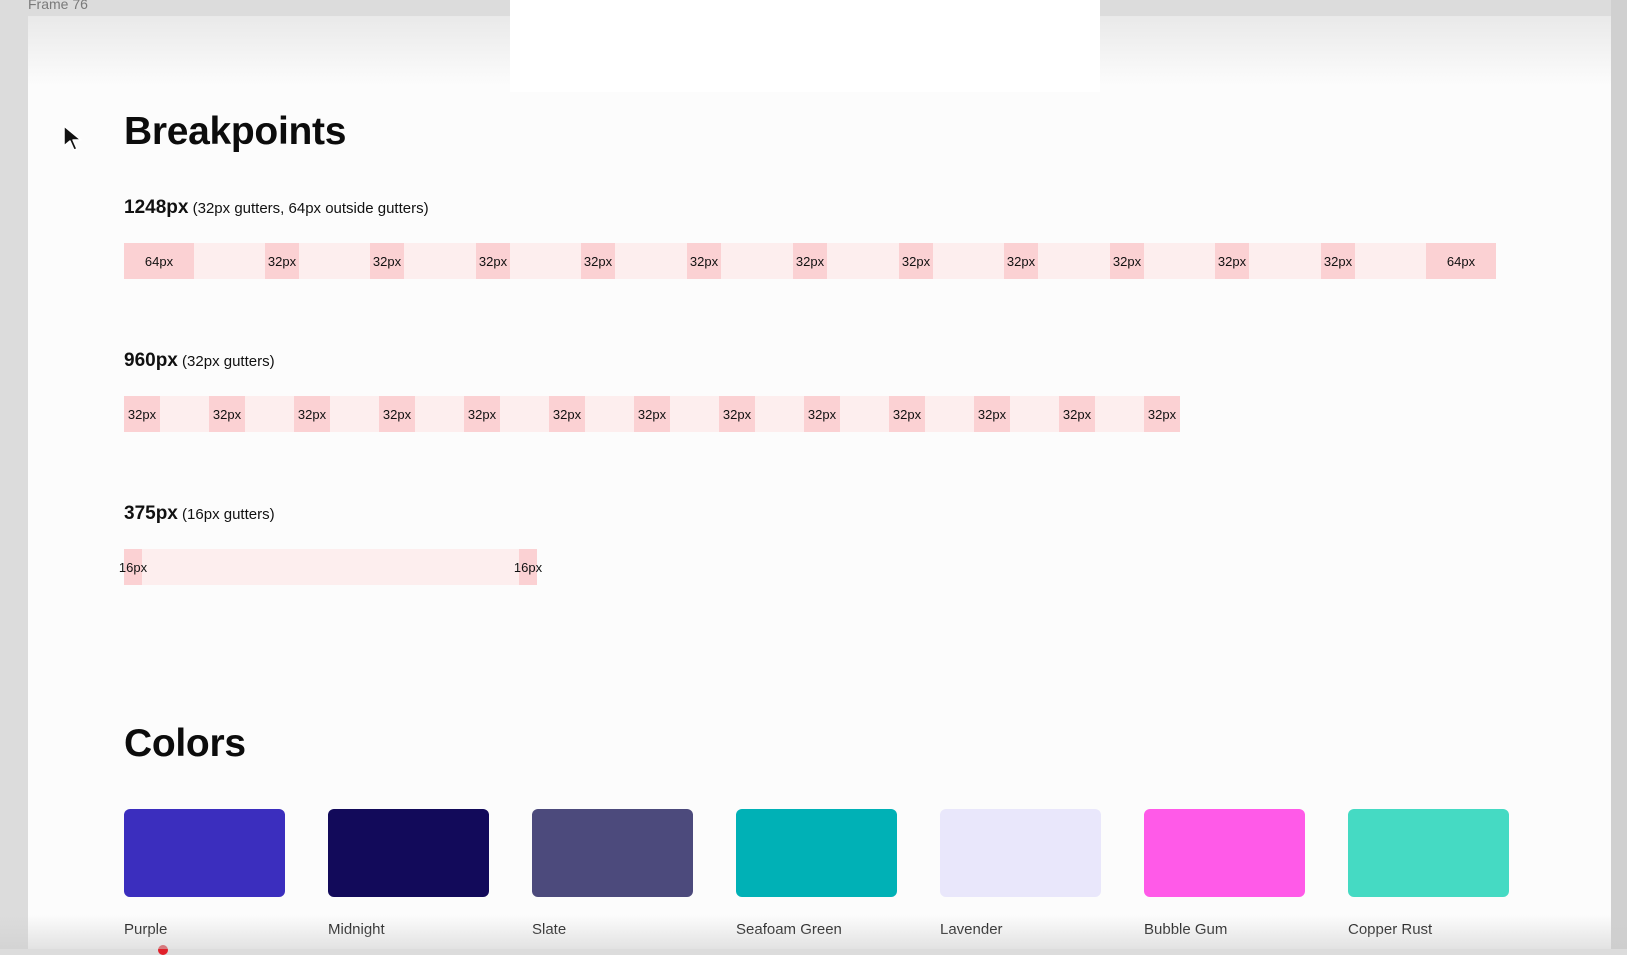 This screenshot has height=955, width=1627. Describe the element at coordinates (163, 950) in the screenshot. I see `indicator-dot` at that location.